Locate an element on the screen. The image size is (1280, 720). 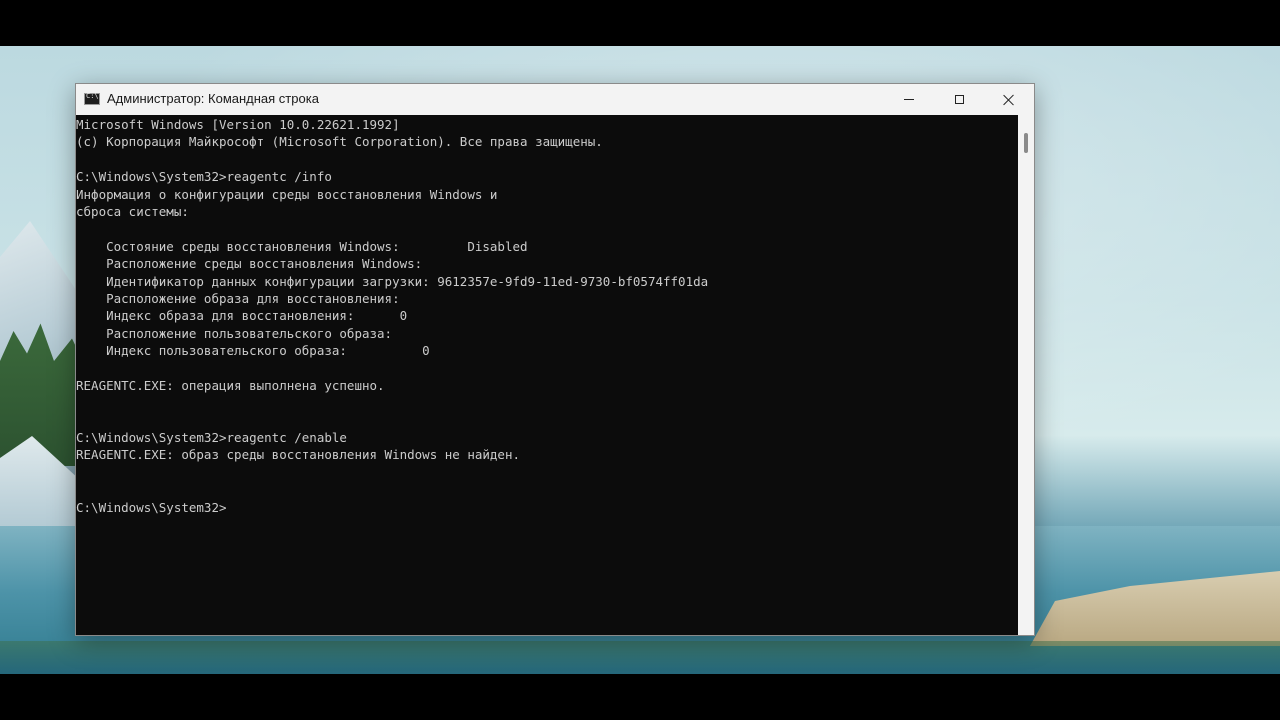
window-title: Администратор: Командная строка is located at coordinates (213, 98).